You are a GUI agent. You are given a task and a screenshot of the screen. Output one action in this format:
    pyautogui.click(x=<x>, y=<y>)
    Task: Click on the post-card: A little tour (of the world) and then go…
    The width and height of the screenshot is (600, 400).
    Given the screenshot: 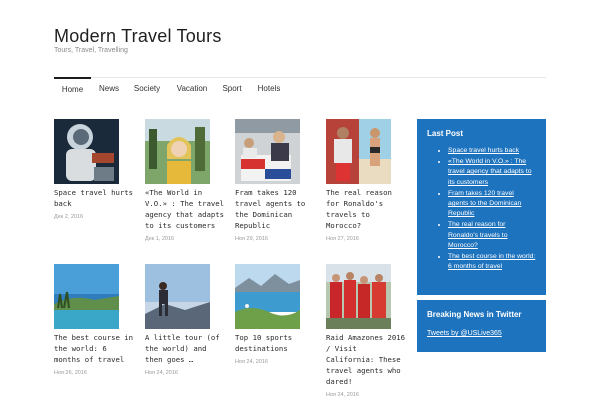 What is the action you would take?
    pyautogui.click(x=186, y=320)
    